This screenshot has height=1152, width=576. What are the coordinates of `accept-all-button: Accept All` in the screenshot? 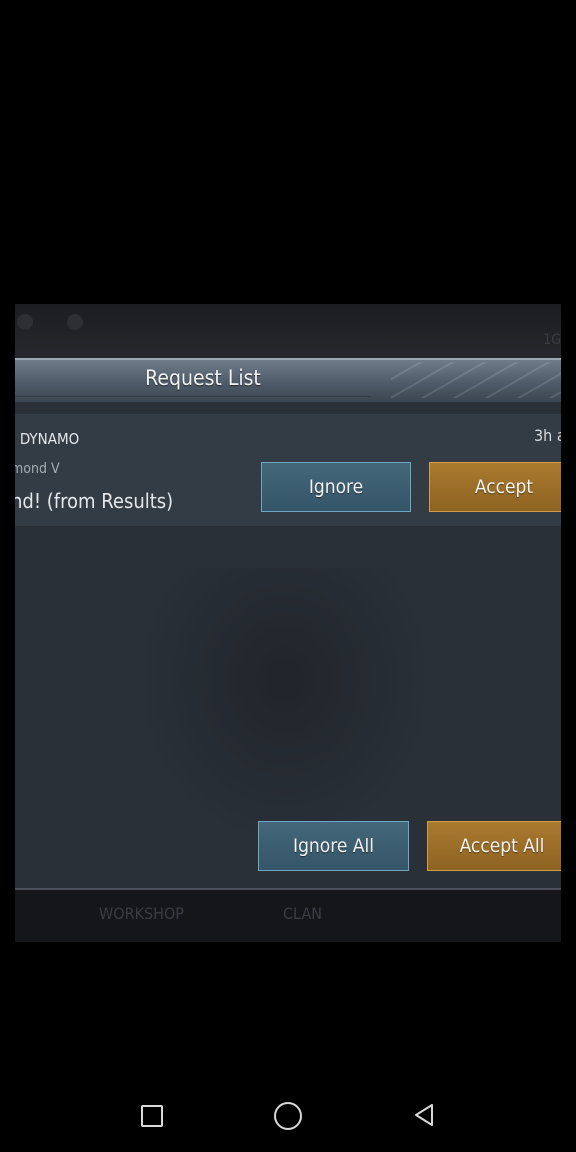 It's located at (494, 846).